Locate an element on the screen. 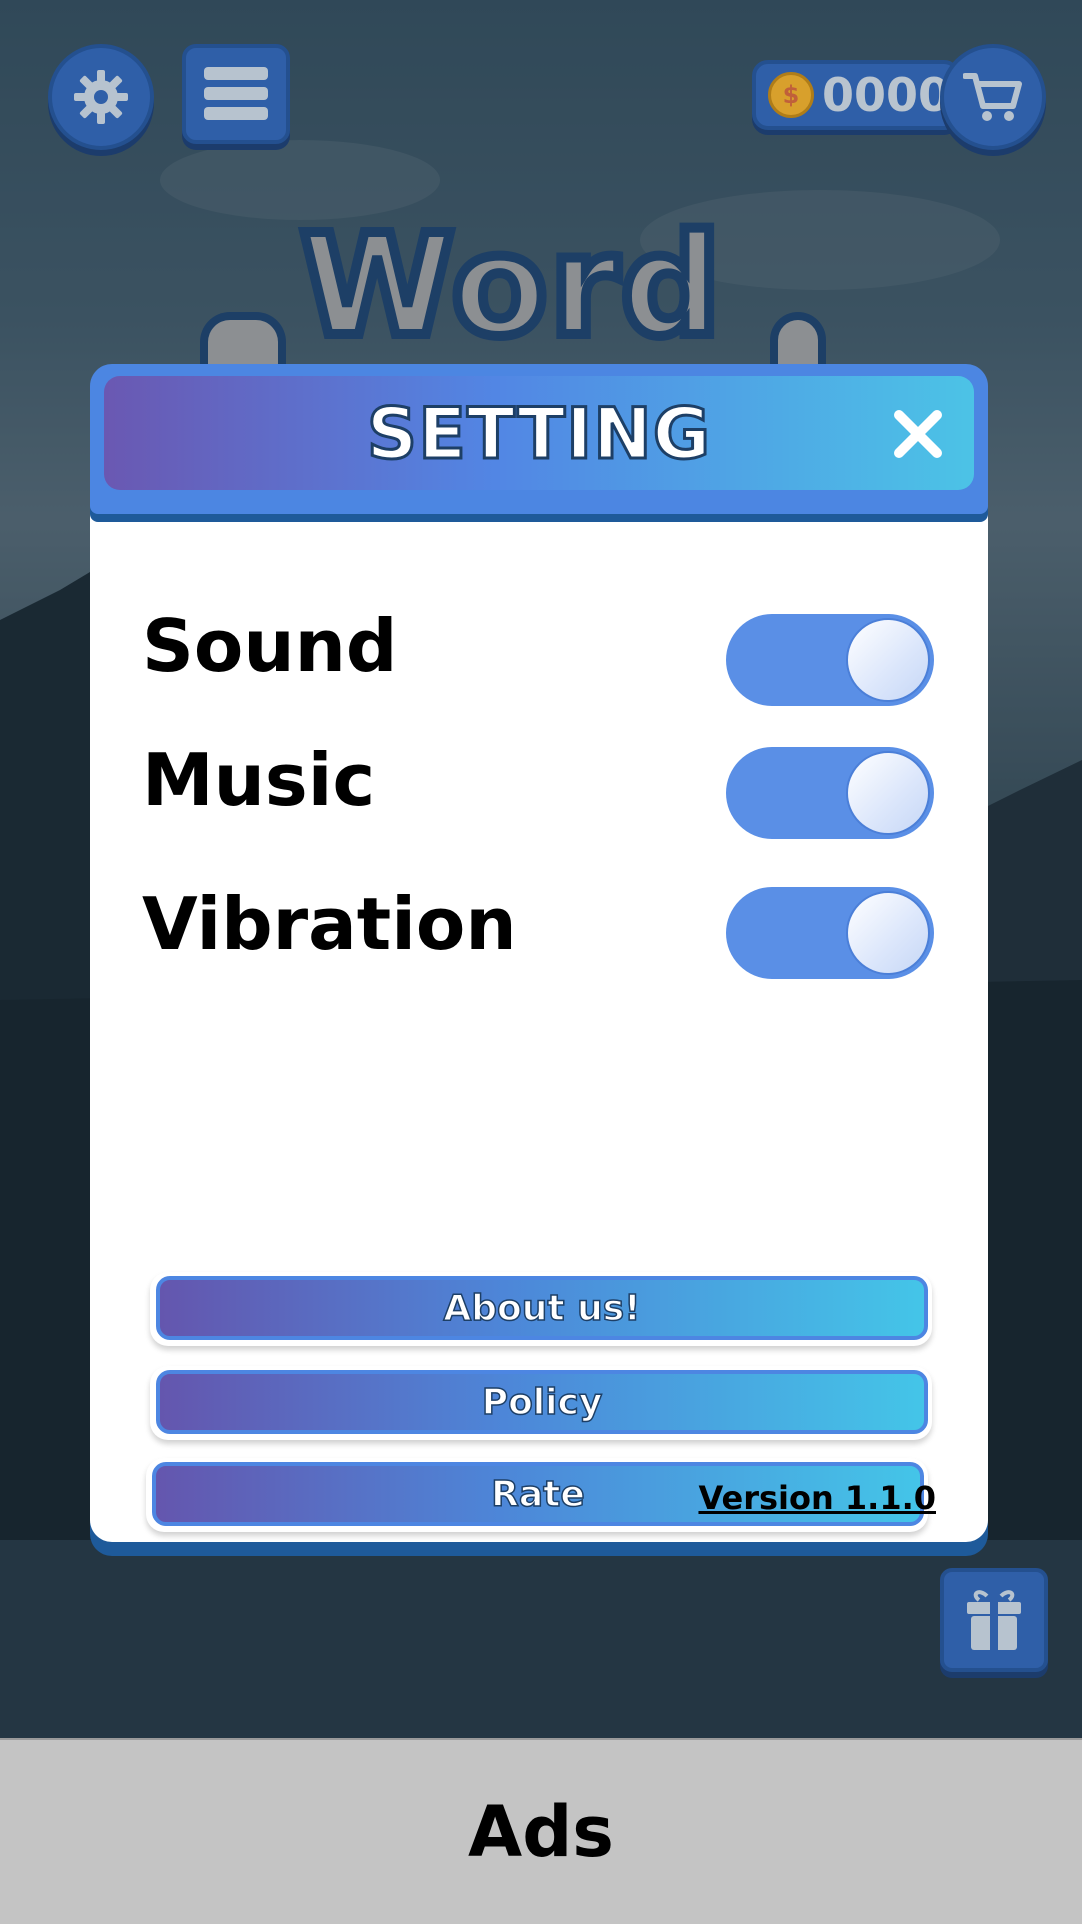  version-link: Version 1.1.0 is located at coordinates (817, 1498).